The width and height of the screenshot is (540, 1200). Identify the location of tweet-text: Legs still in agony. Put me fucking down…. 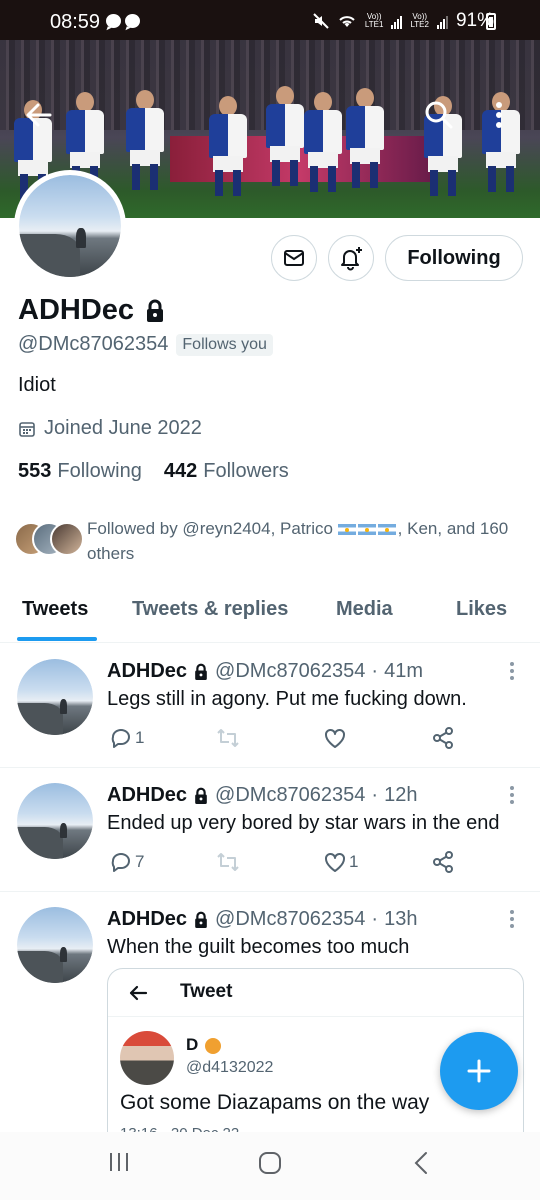
(287, 699).